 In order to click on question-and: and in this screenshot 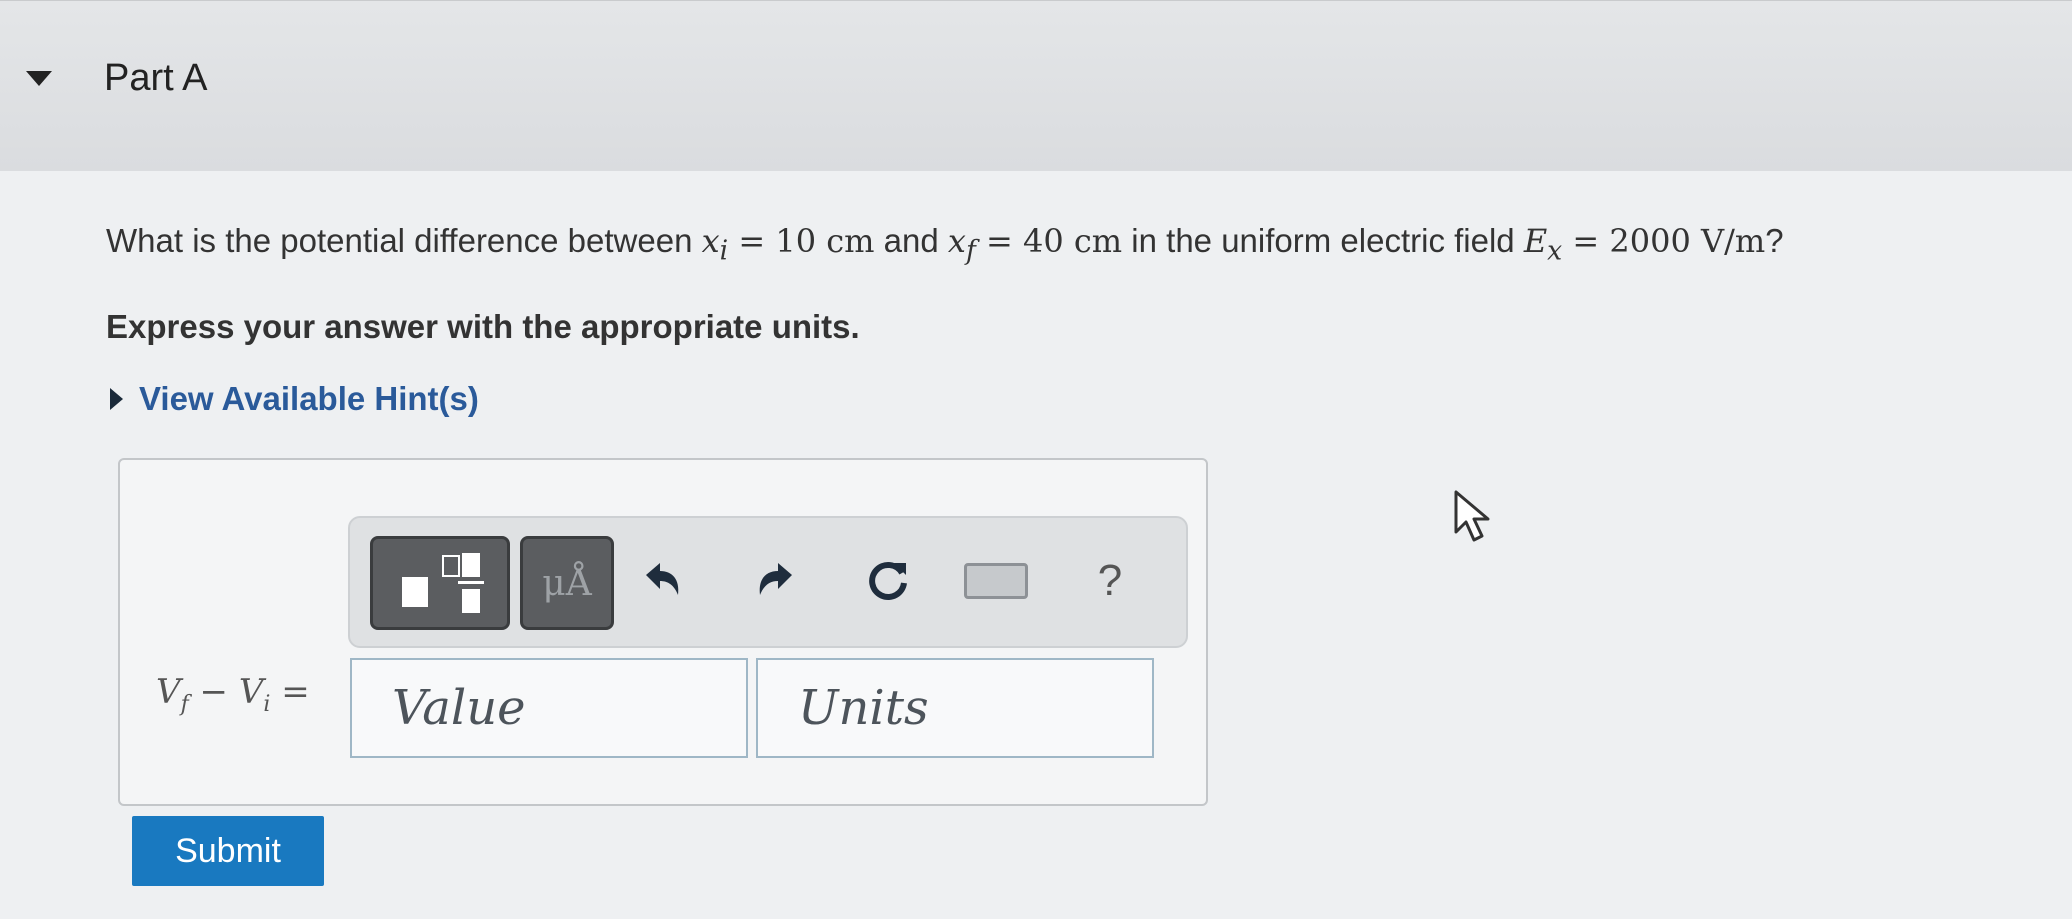, I will do `click(911, 240)`.